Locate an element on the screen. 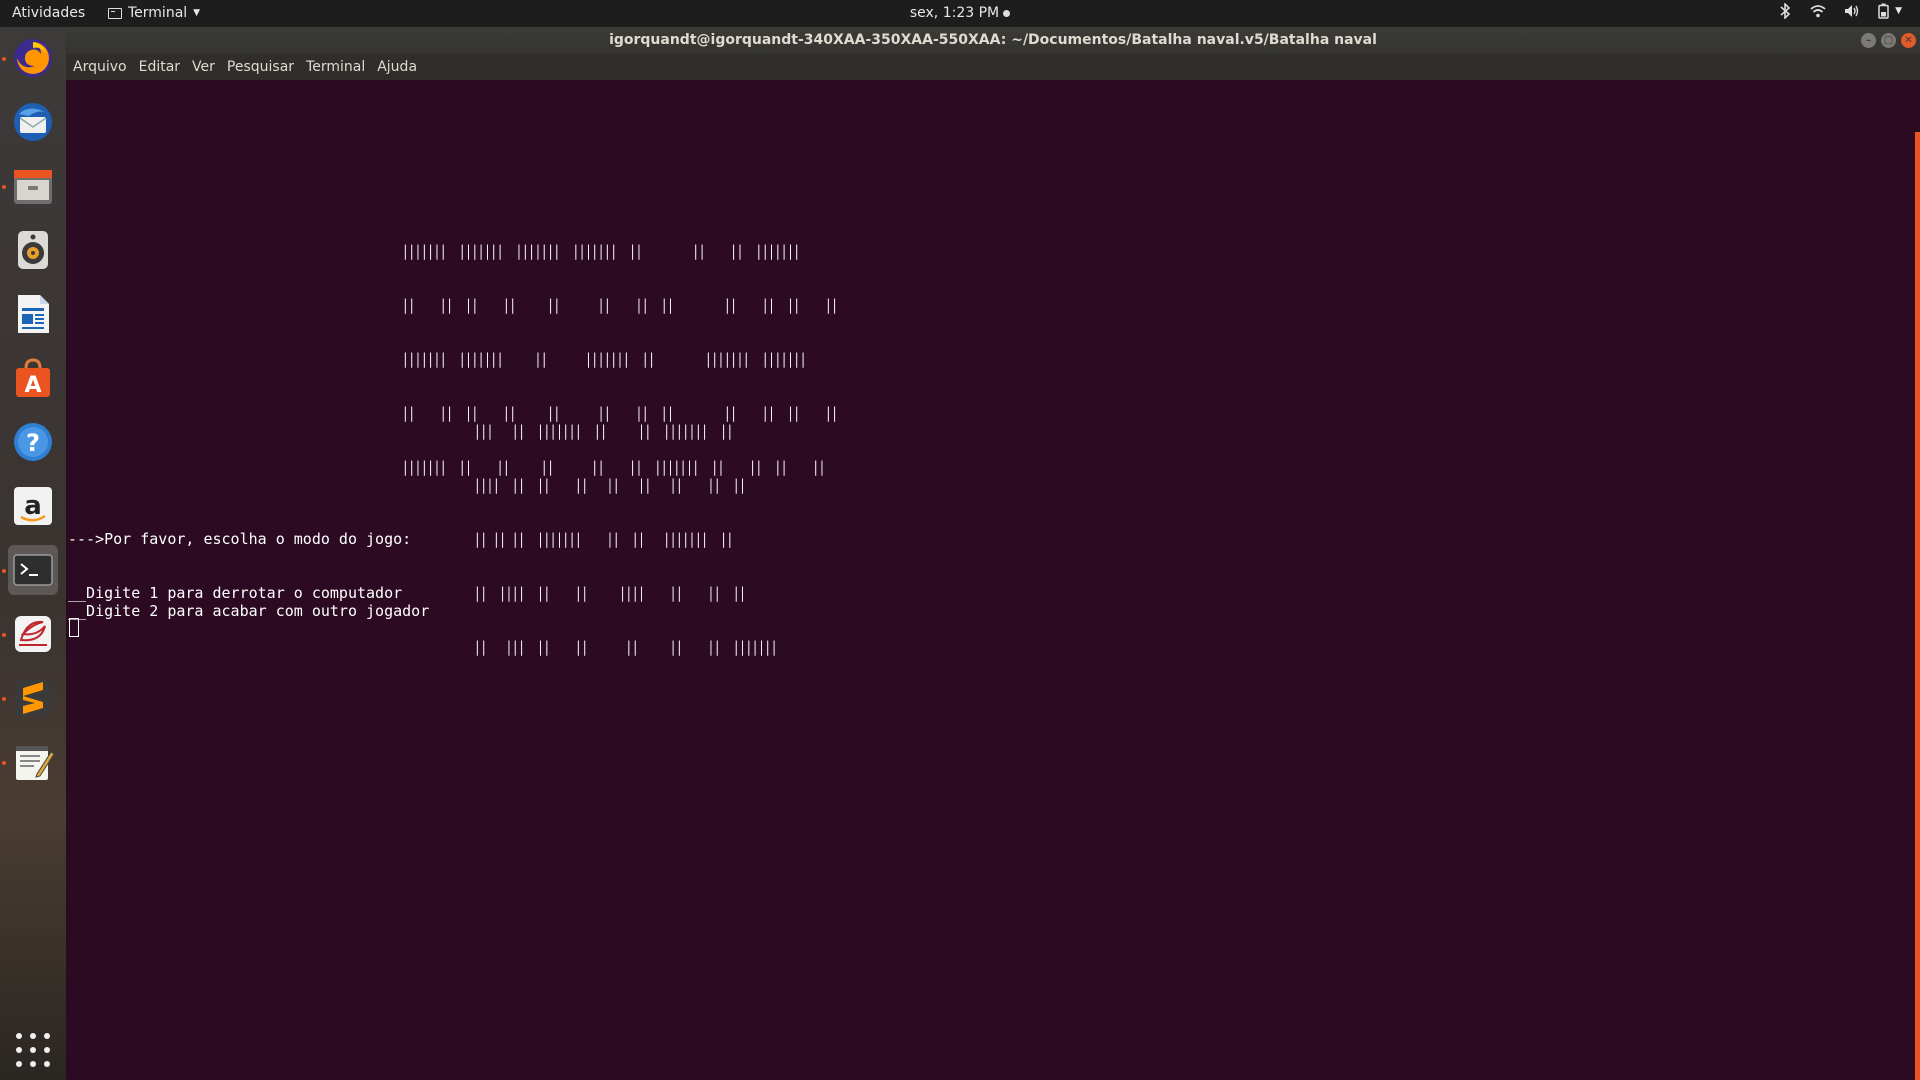  software-center-icon: A is located at coordinates (33, 378).